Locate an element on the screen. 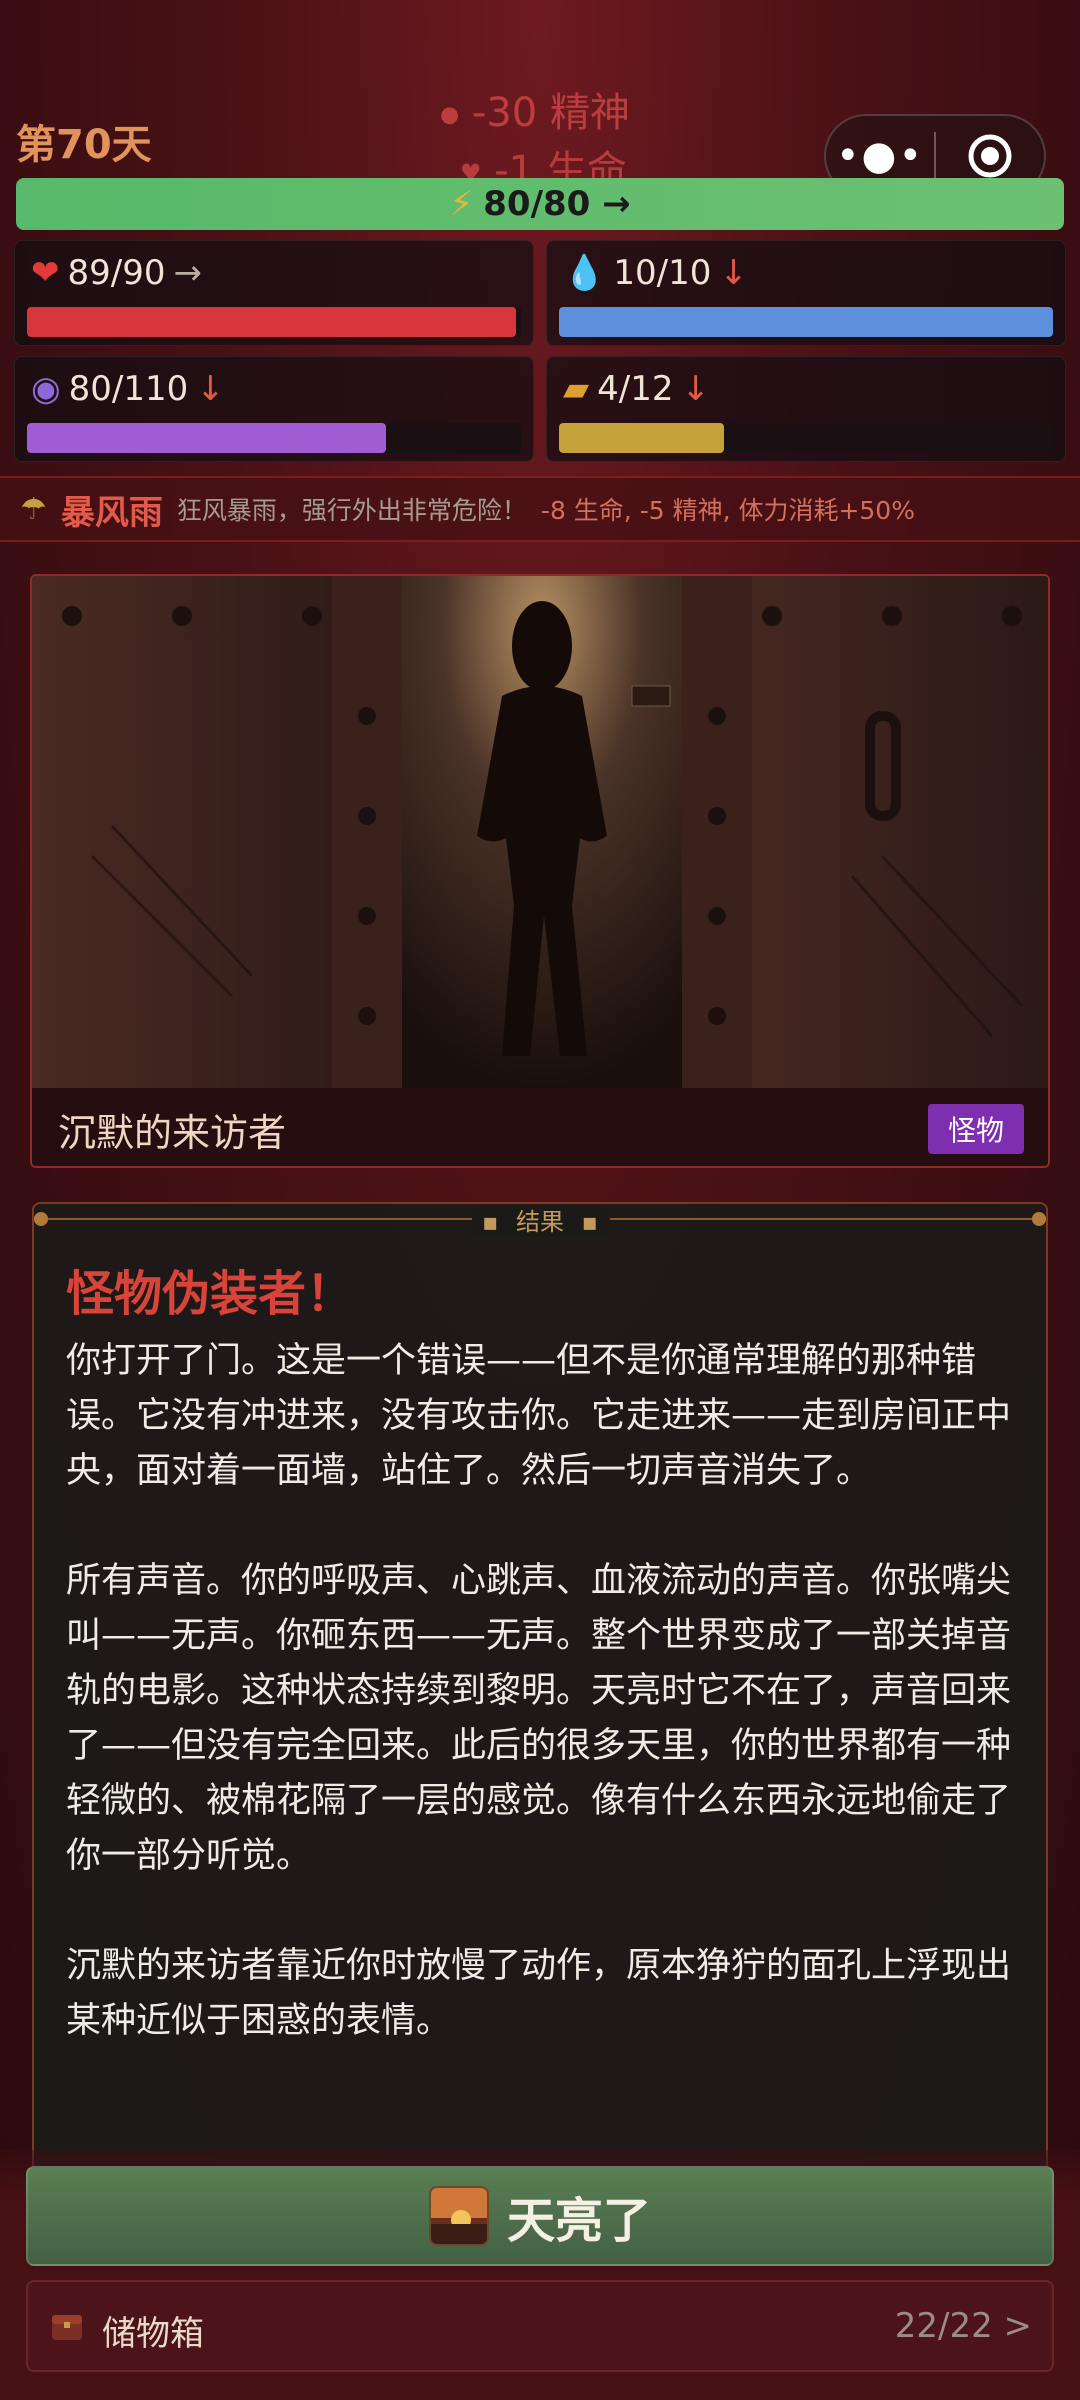  health-value: 89/90 is located at coordinates (116, 273).